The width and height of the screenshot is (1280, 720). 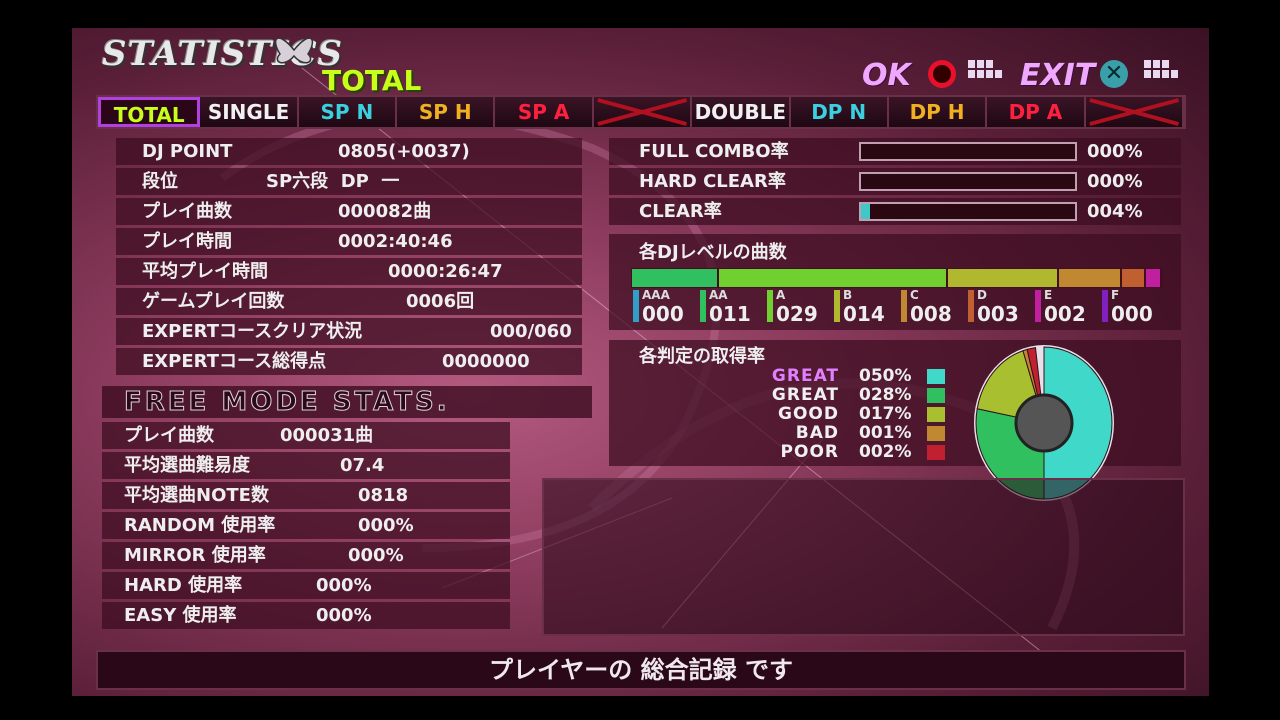 What do you see at coordinates (183, 585) in the screenshot?
I see `free-mode-label: HARD 使用率` at bounding box center [183, 585].